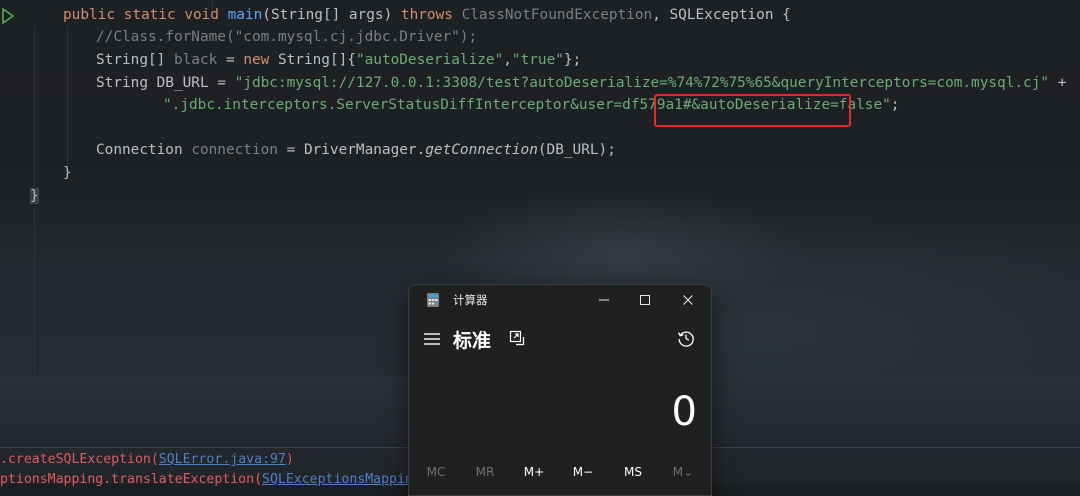 The image size is (1080, 496). Describe the element at coordinates (432, 339) in the screenshot. I see `hamburger-menu-icon` at that location.